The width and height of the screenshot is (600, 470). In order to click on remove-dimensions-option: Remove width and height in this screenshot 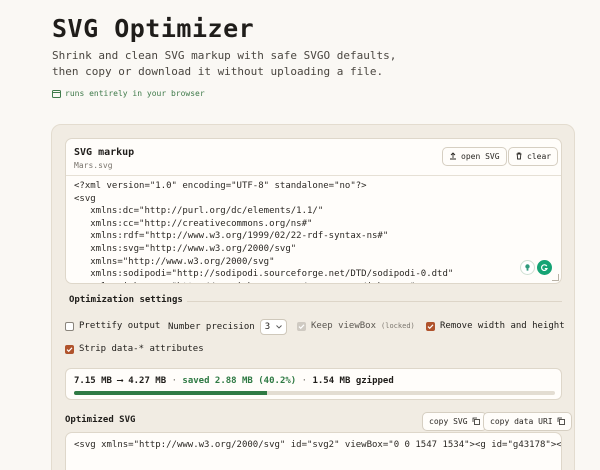, I will do `click(495, 326)`.